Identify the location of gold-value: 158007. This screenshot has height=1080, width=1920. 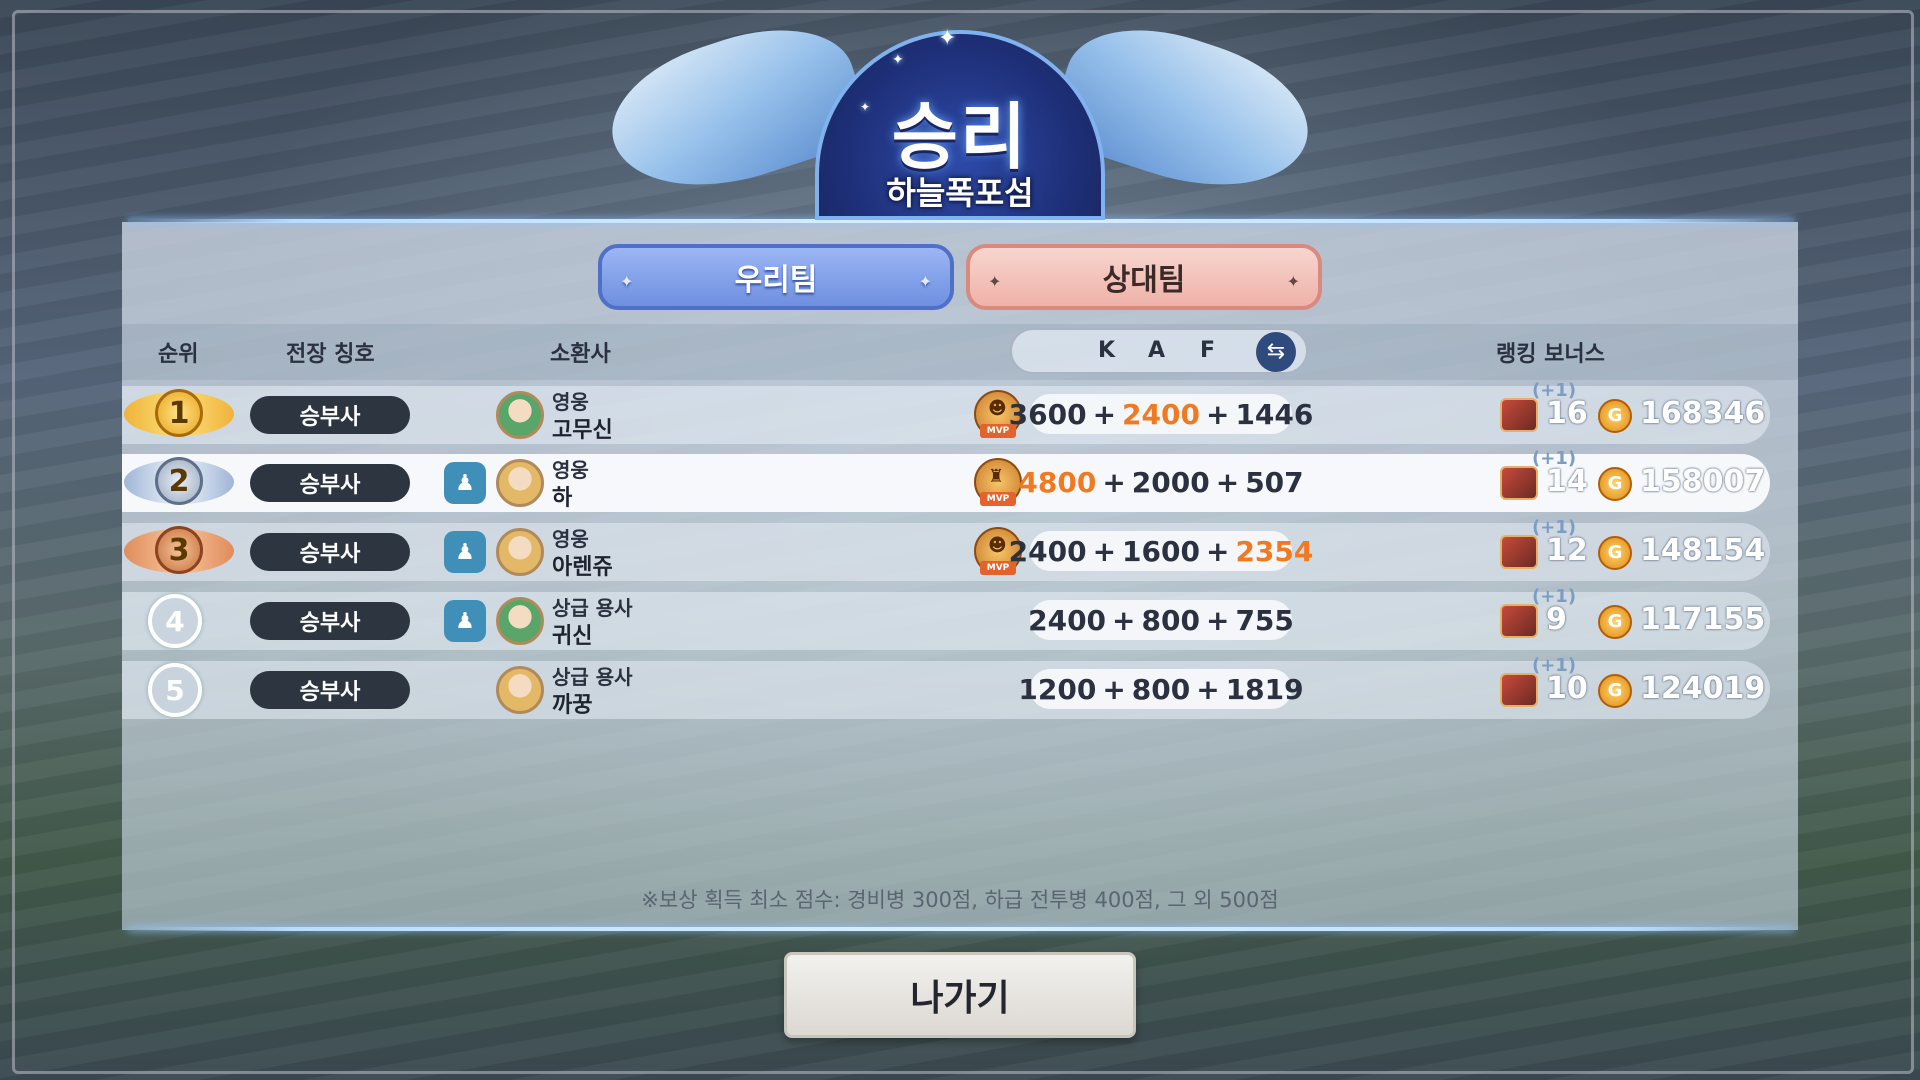
(1703, 481).